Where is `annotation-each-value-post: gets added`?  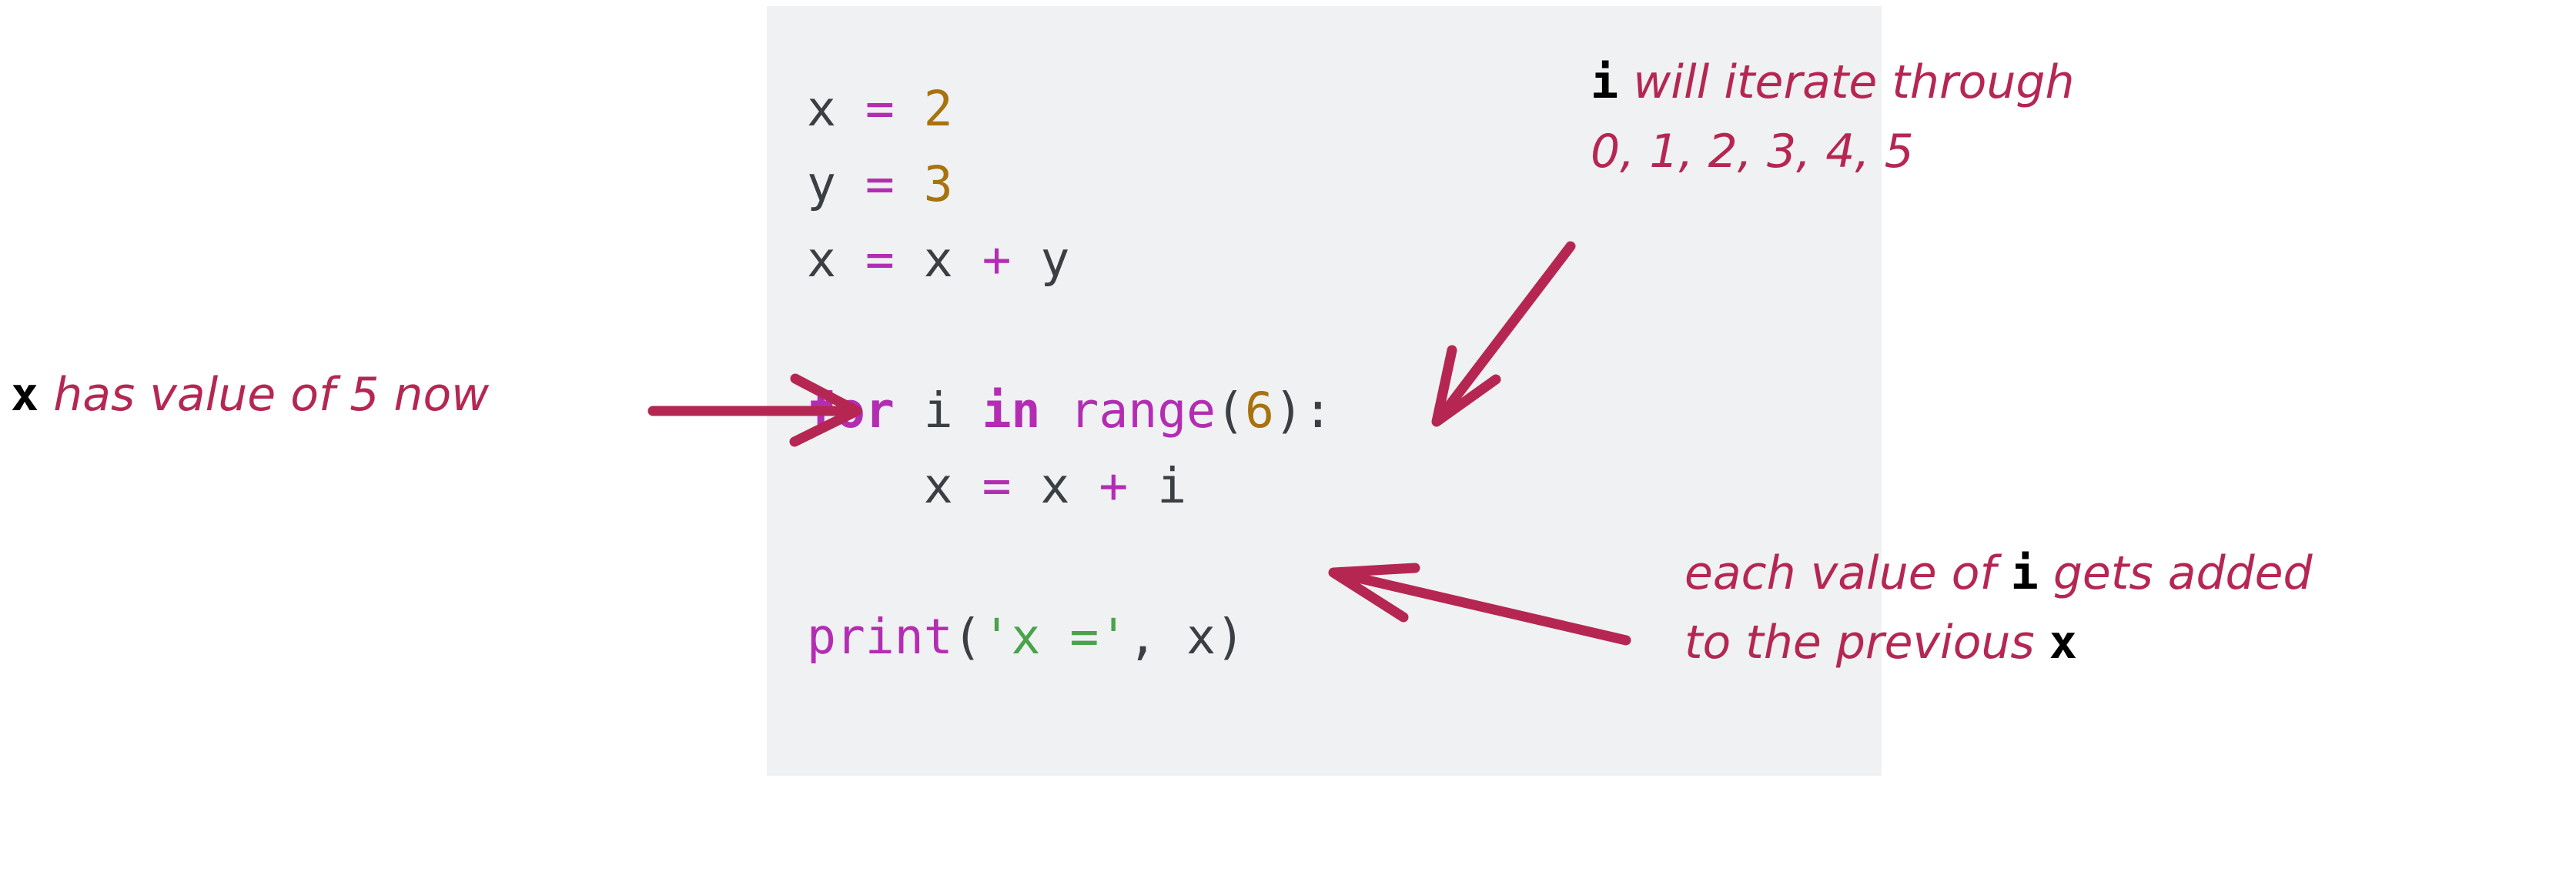 annotation-each-value-post: gets added is located at coordinates (2176, 573).